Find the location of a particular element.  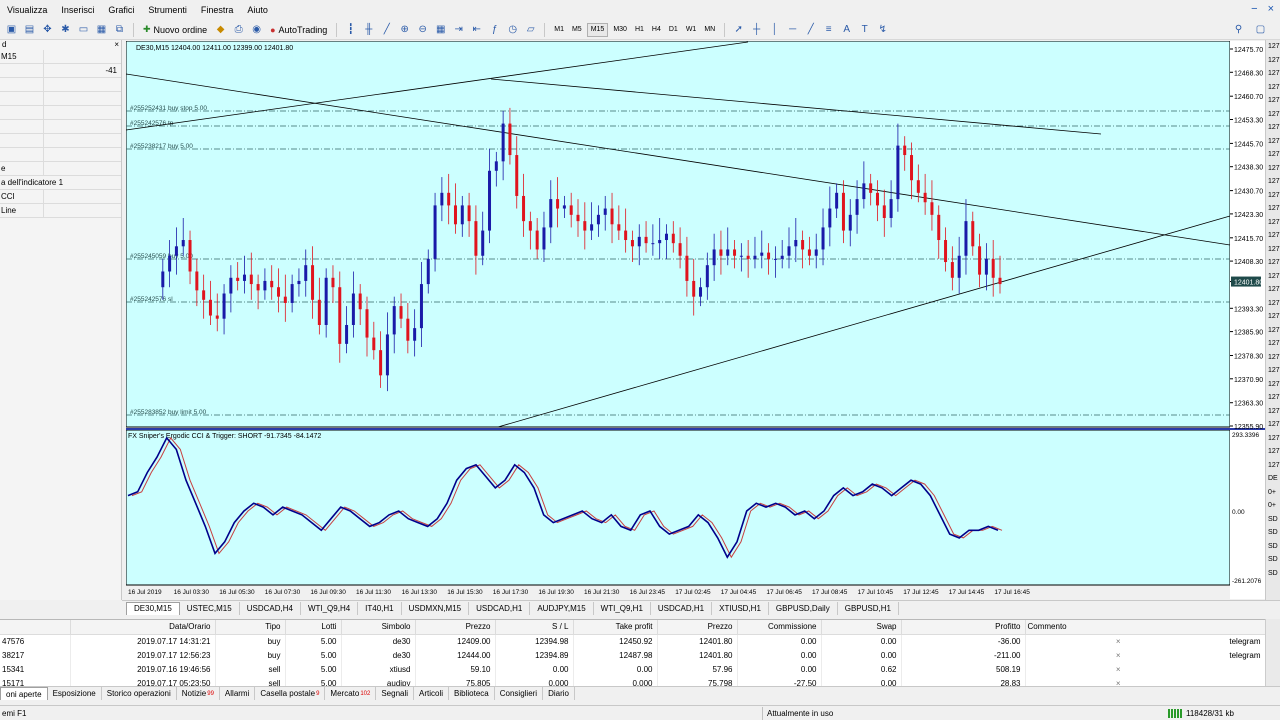

terminal-tab: Notizie 99 is located at coordinates (198, 693).